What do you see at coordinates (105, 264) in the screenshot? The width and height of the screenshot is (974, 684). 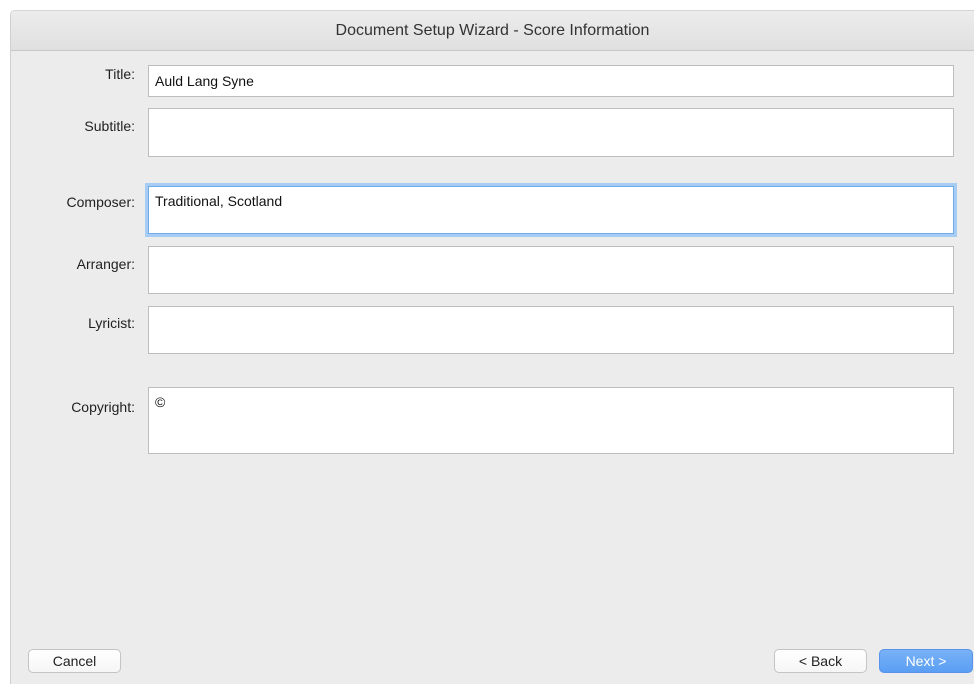 I see `arranger-label: Arranger:` at bounding box center [105, 264].